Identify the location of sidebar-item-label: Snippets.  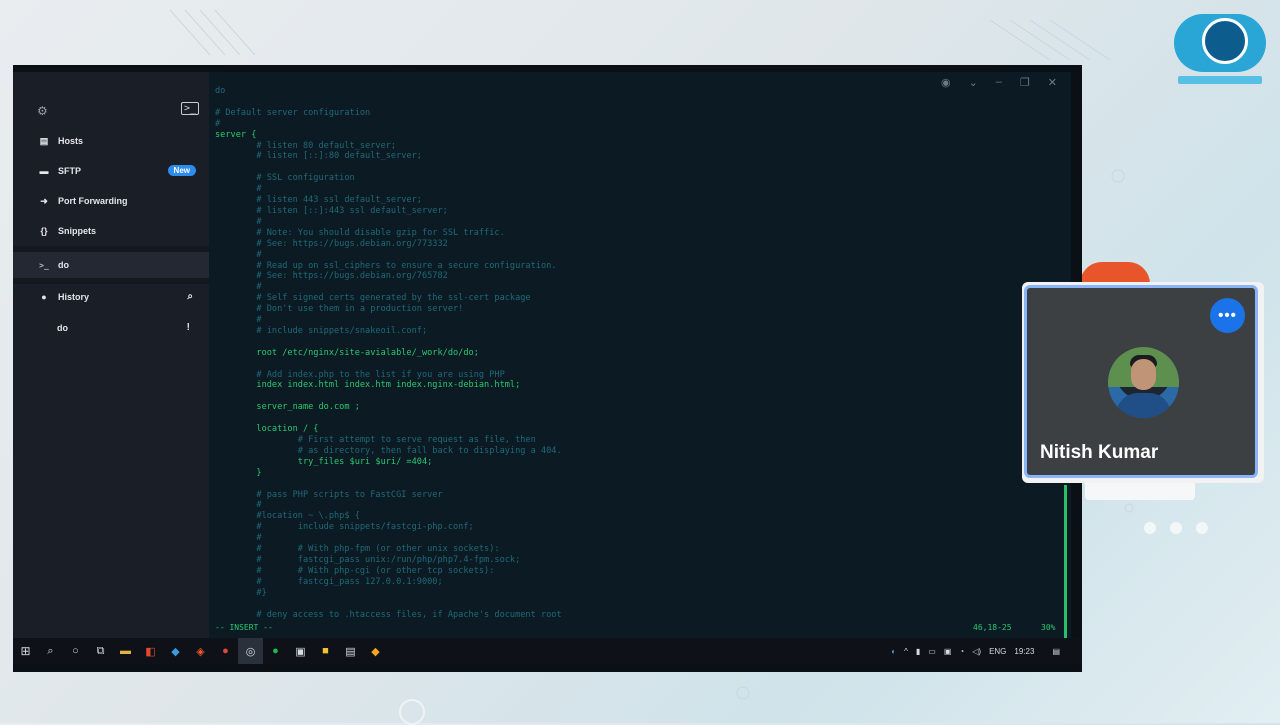
(77, 231).